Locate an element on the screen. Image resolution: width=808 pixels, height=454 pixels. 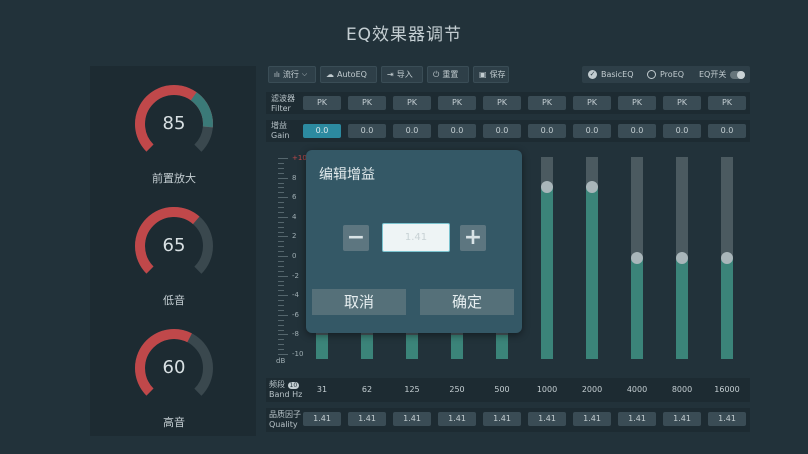
toggle-switch is located at coordinates (738, 74).